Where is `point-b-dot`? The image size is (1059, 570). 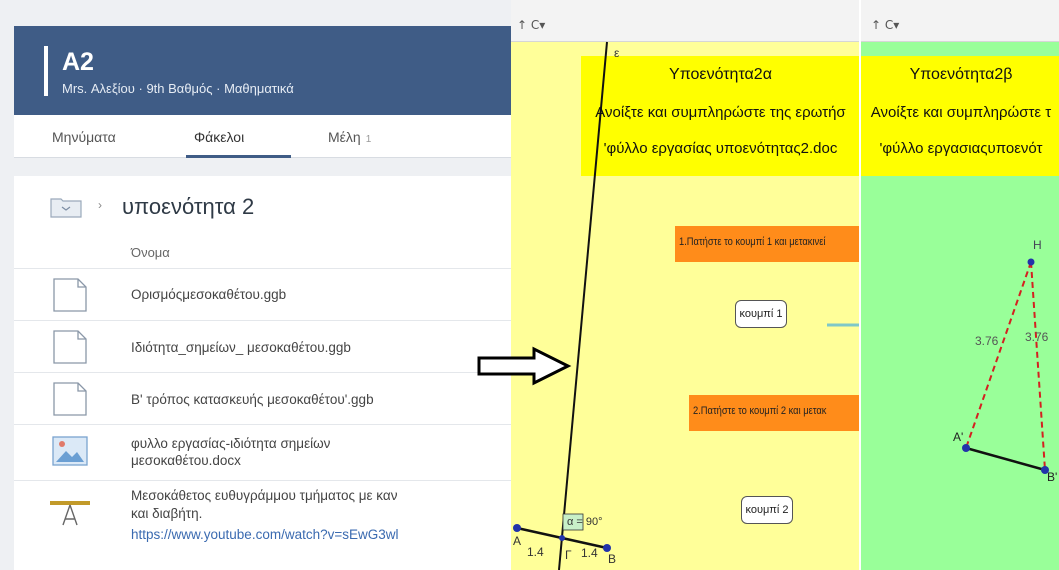 point-b-dot is located at coordinates (607, 548).